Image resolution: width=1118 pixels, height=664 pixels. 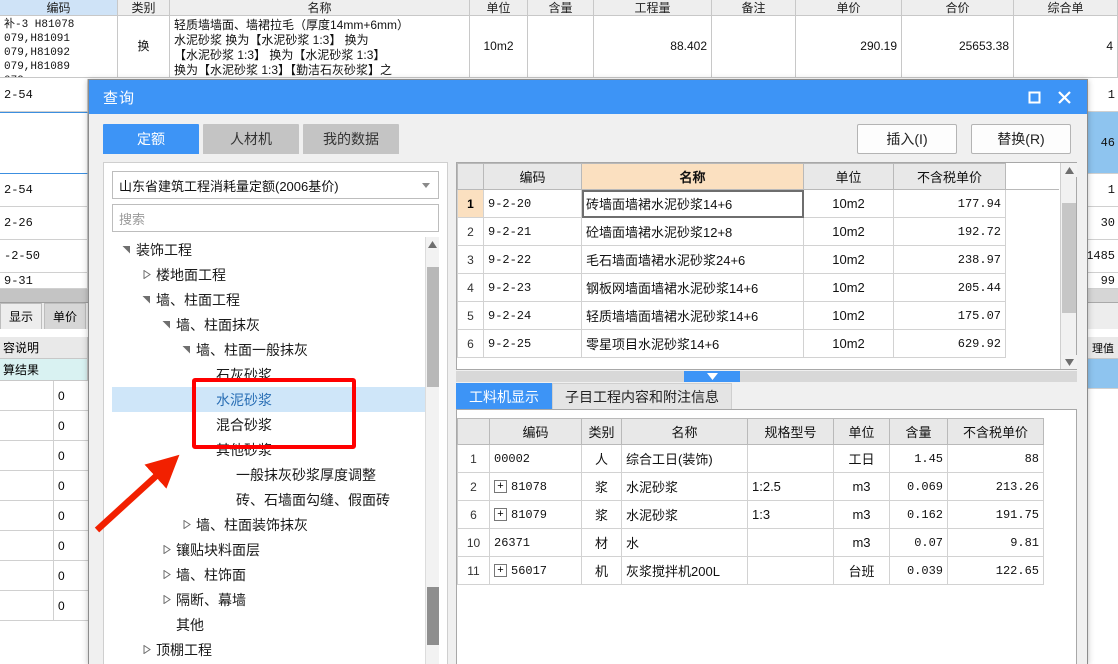 I want to click on rs-header-price: 不含税单价, so click(x=995, y=431).